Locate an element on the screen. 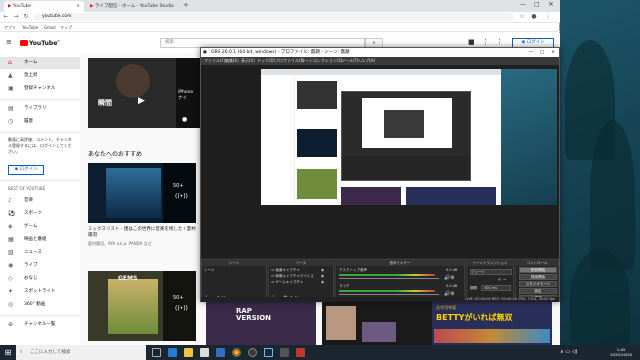  transition-add-remove-buttons: ＋ − is located at coordinates (502, 280).